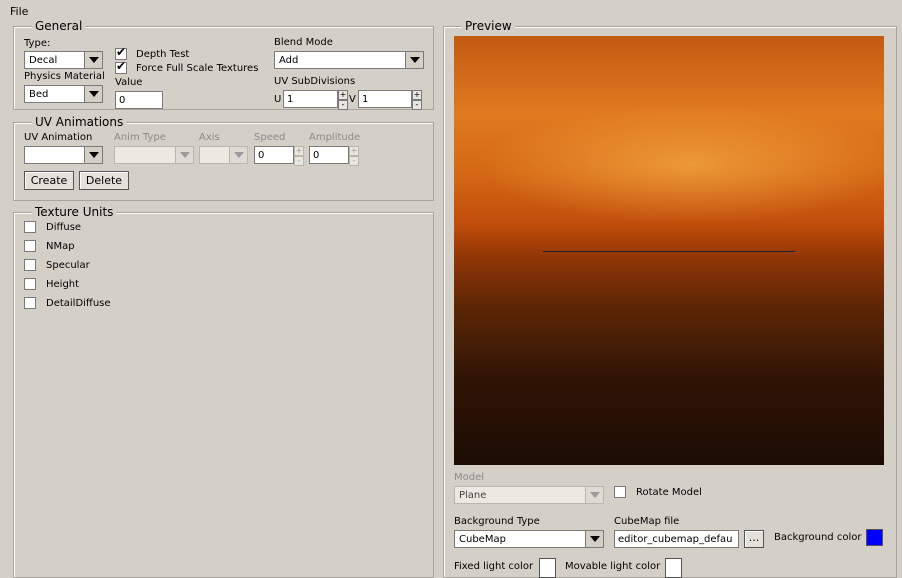 Image resolution: width=902 pixels, height=578 pixels. I want to click on menu-file: File, so click(19, 11).